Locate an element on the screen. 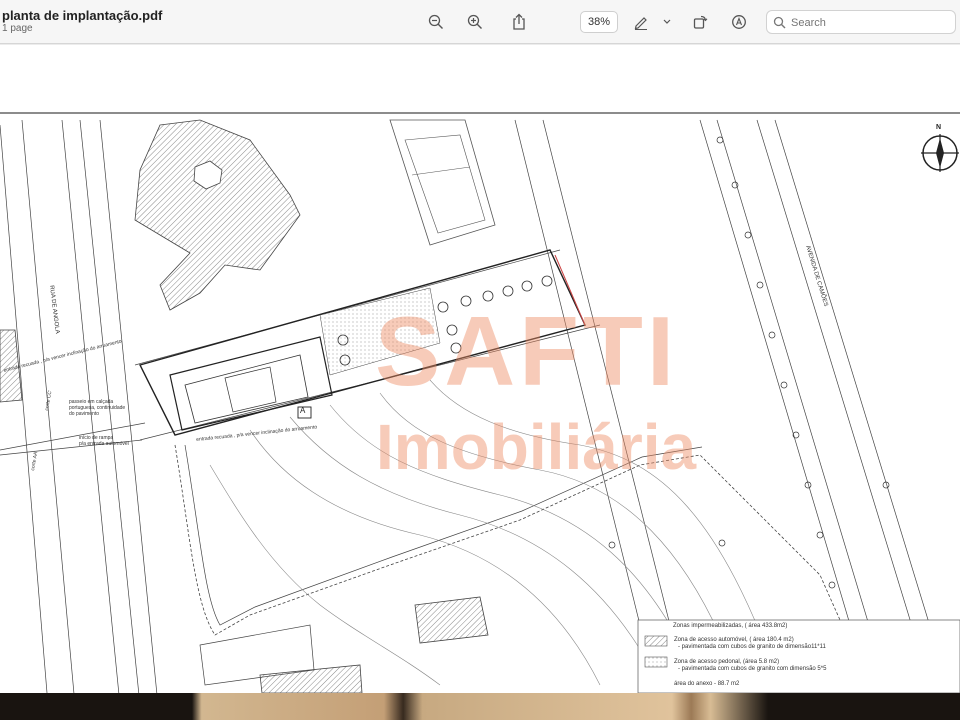  pdf-toolbar: planta de implantação.pdf 1 page 38% is located at coordinates (480, 22).